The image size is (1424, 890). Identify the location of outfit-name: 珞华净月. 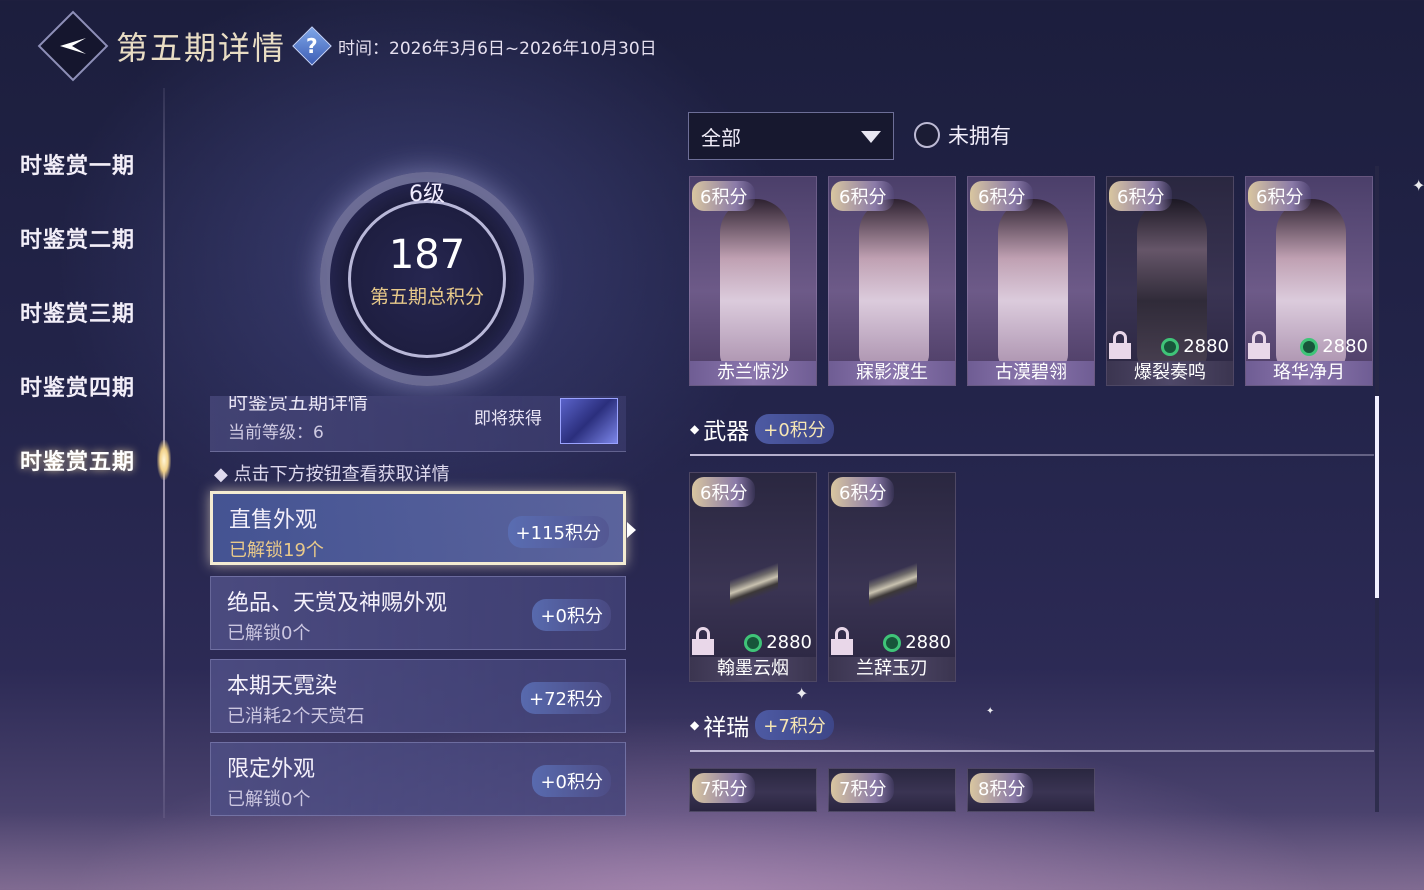
(1309, 373).